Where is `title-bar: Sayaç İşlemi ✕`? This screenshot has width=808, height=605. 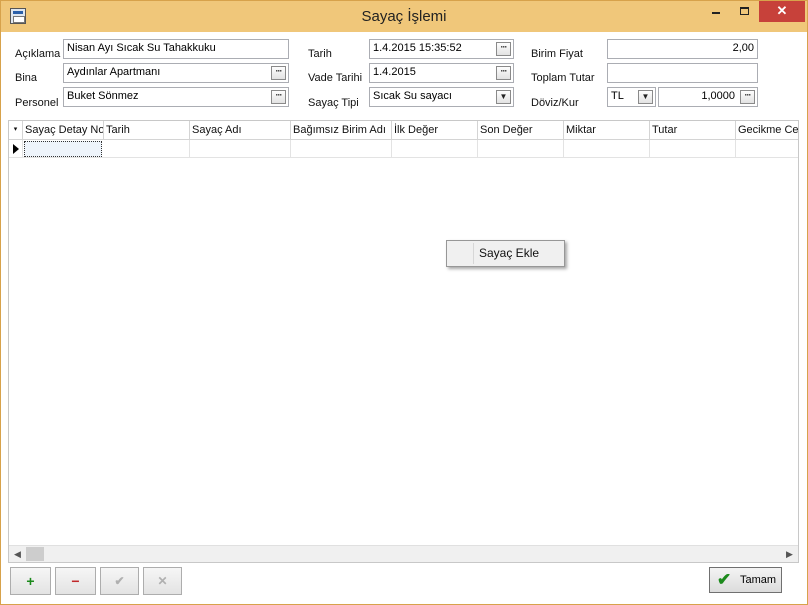 title-bar: Sayaç İşlemi ✕ is located at coordinates (404, 16).